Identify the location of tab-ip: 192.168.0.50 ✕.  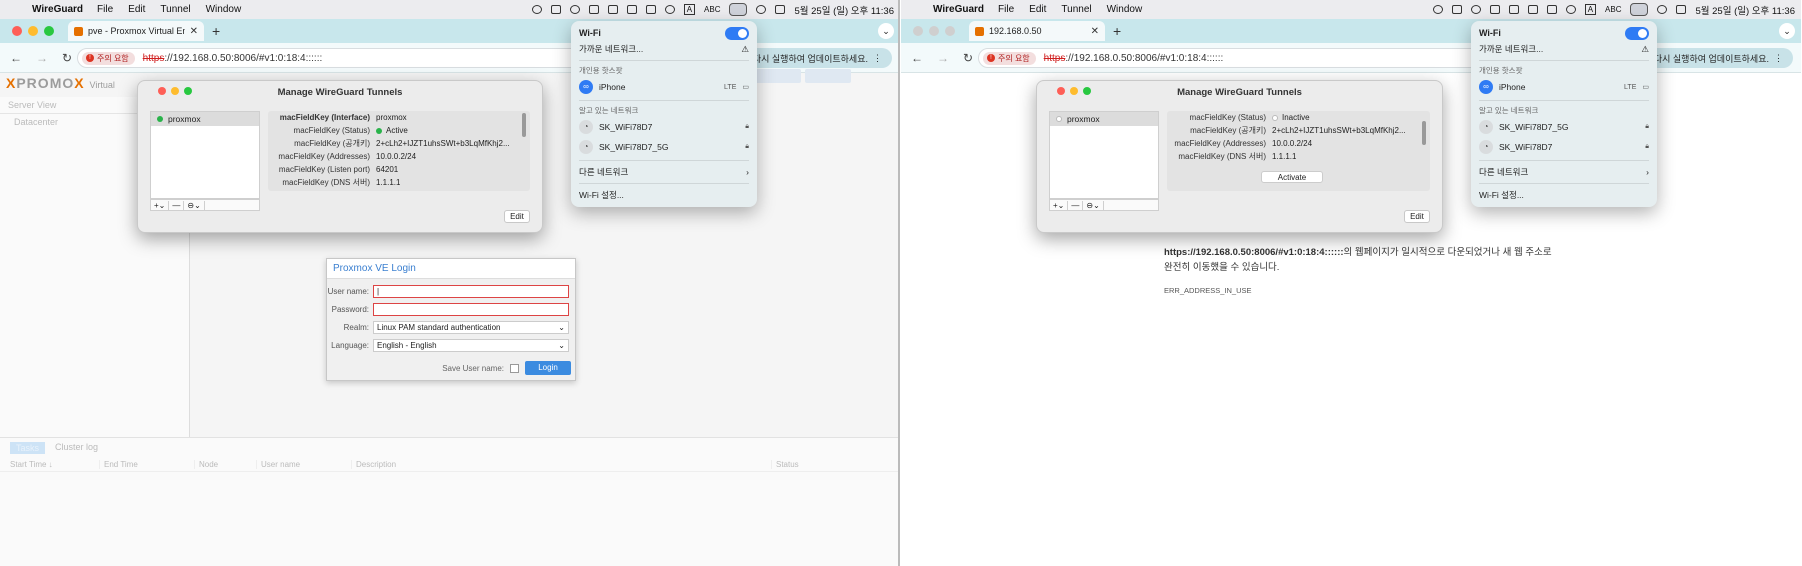
(1037, 31).